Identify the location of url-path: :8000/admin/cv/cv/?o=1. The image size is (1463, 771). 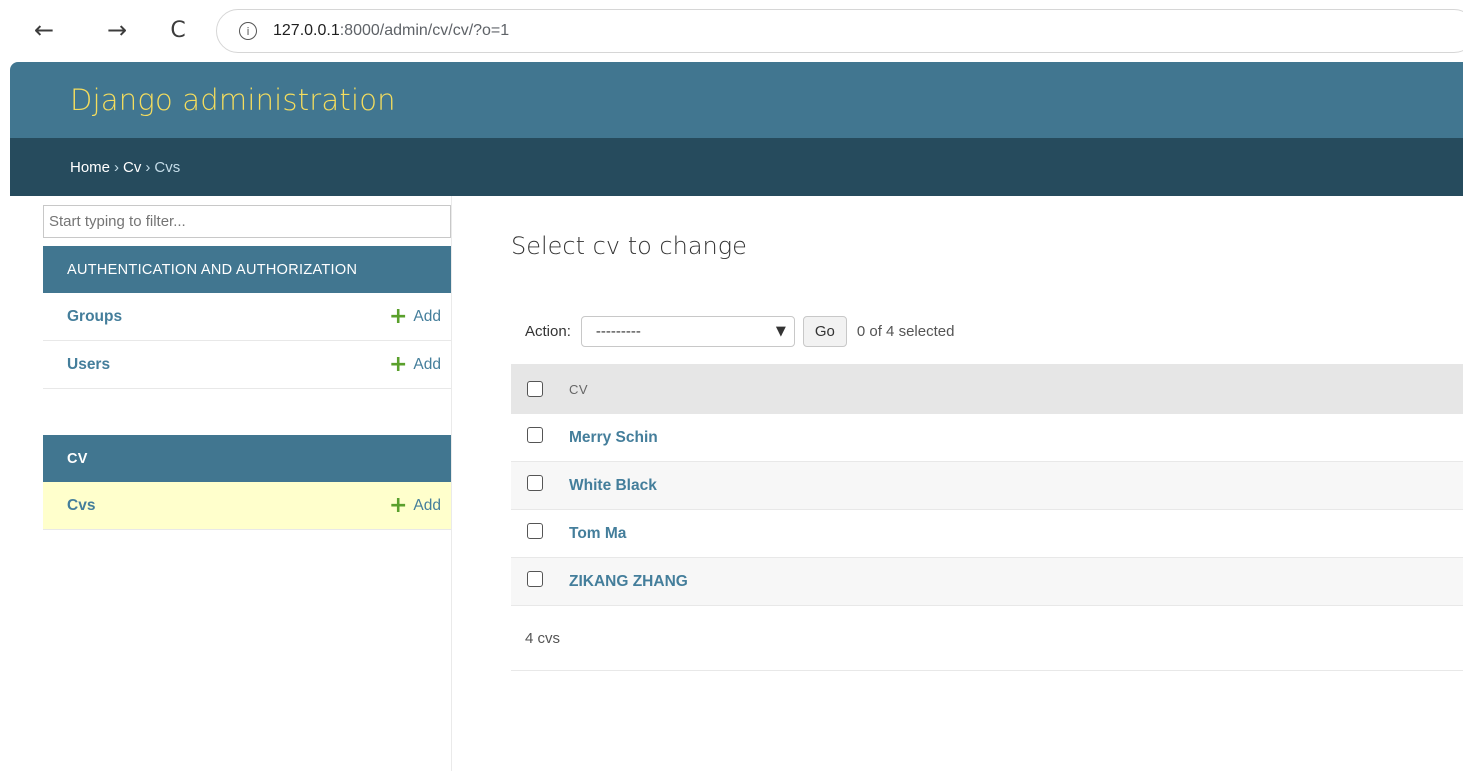
(424, 30).